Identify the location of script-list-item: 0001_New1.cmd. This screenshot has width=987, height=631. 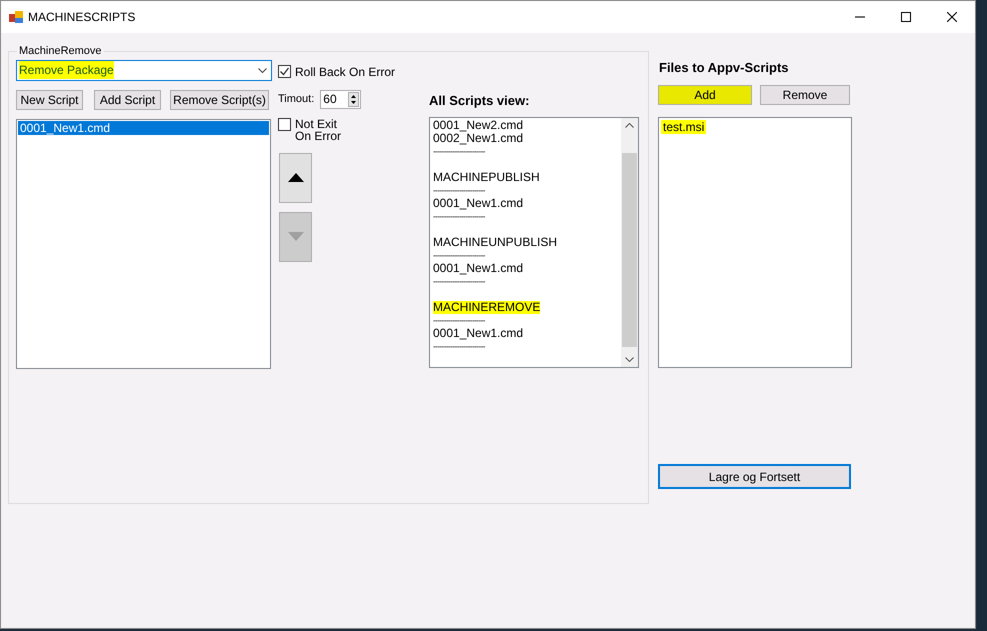
(143, 127).